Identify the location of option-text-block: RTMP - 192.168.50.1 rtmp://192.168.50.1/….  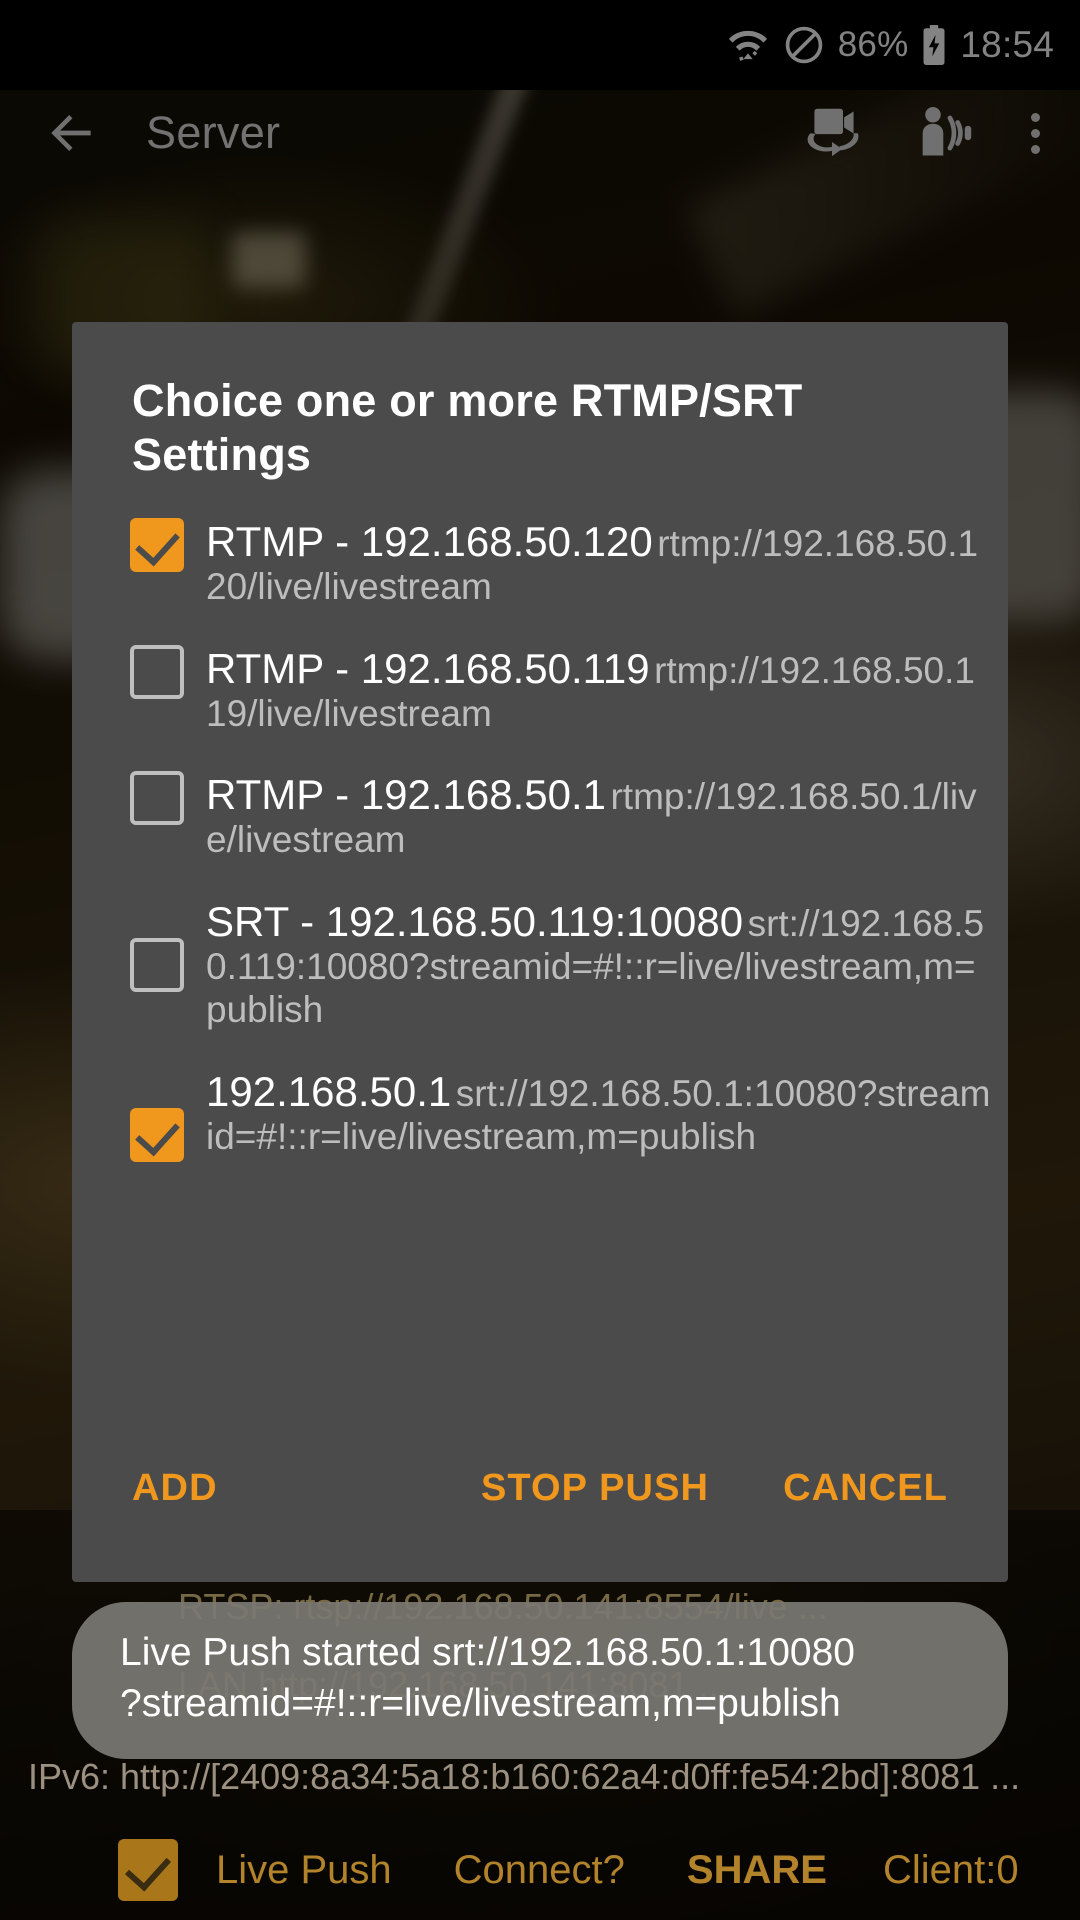
(607, 816).